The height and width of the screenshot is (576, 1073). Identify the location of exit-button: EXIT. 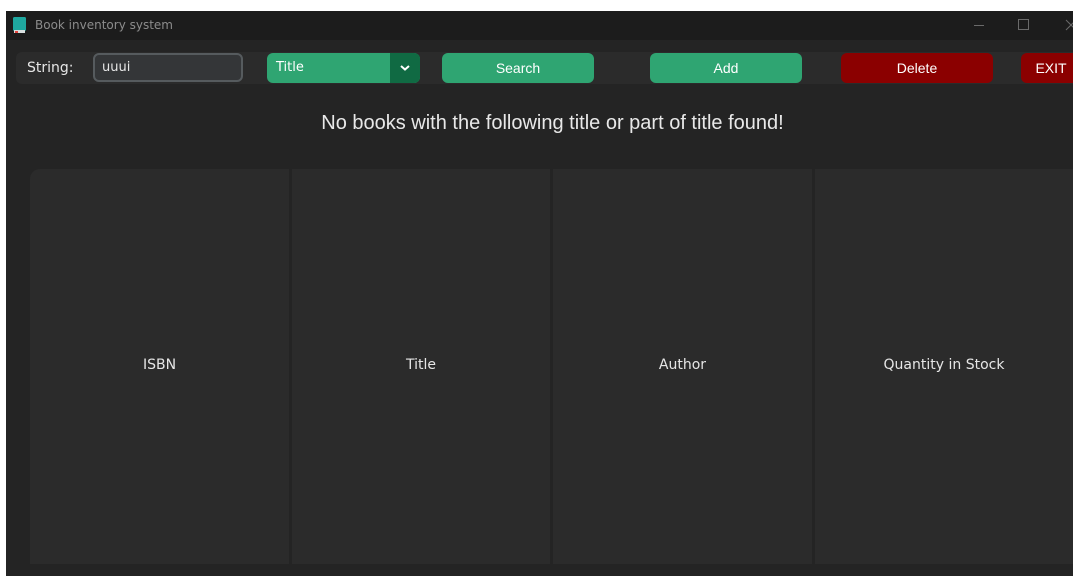
(1047, 68).